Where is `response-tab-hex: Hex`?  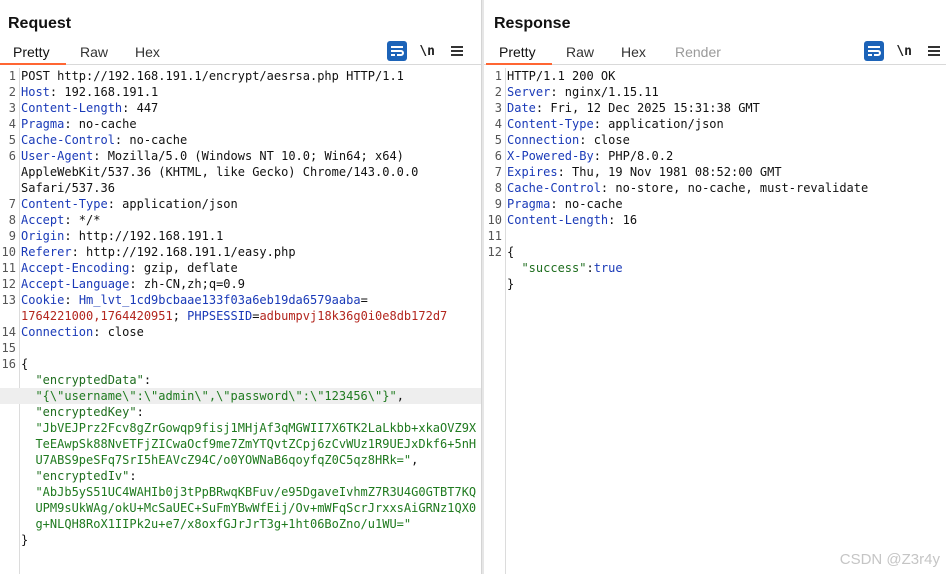 response-tab-hex: Hex is located at coordinates (633, 52).